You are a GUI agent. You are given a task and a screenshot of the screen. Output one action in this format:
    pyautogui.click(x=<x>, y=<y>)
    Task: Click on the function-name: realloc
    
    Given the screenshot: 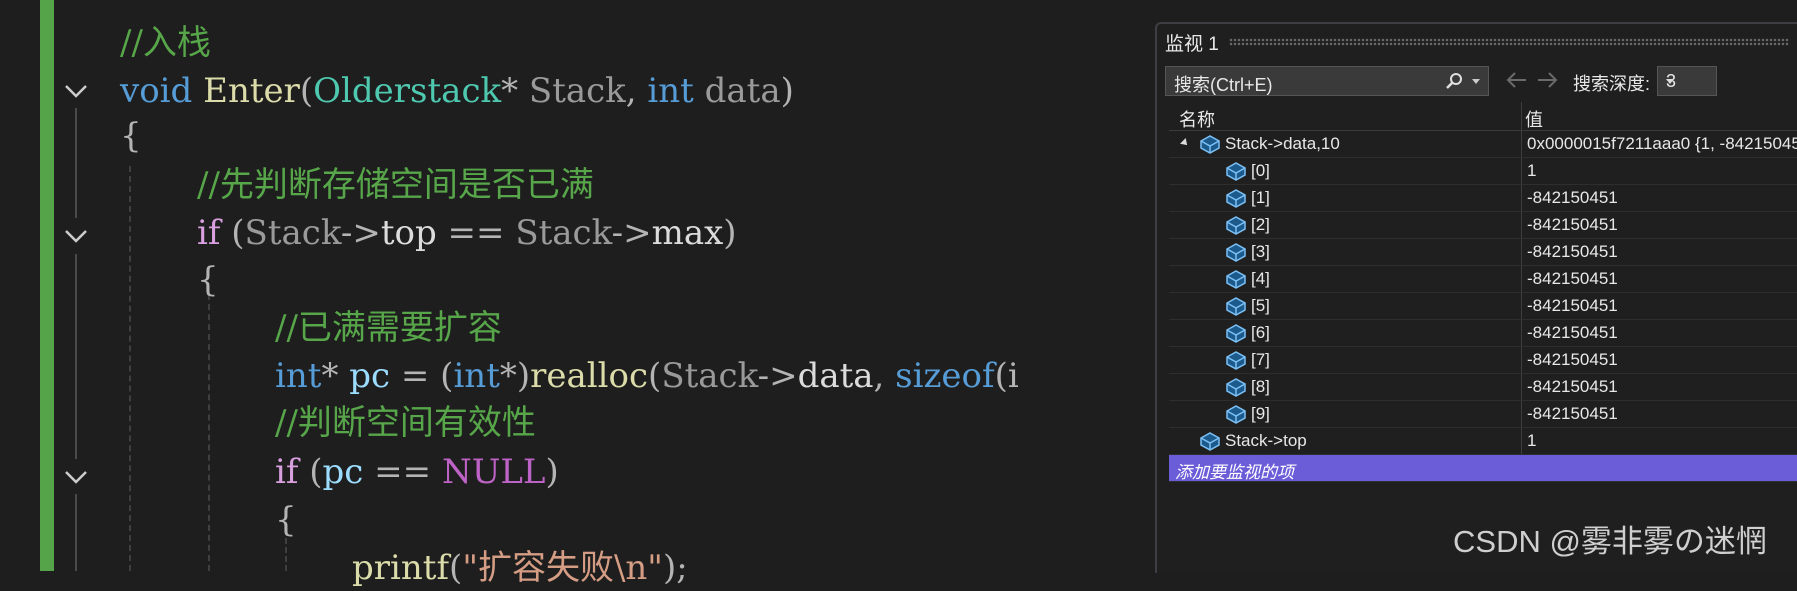 What is the action you would take?
    pyautogui.click(x=589, y=376)
    